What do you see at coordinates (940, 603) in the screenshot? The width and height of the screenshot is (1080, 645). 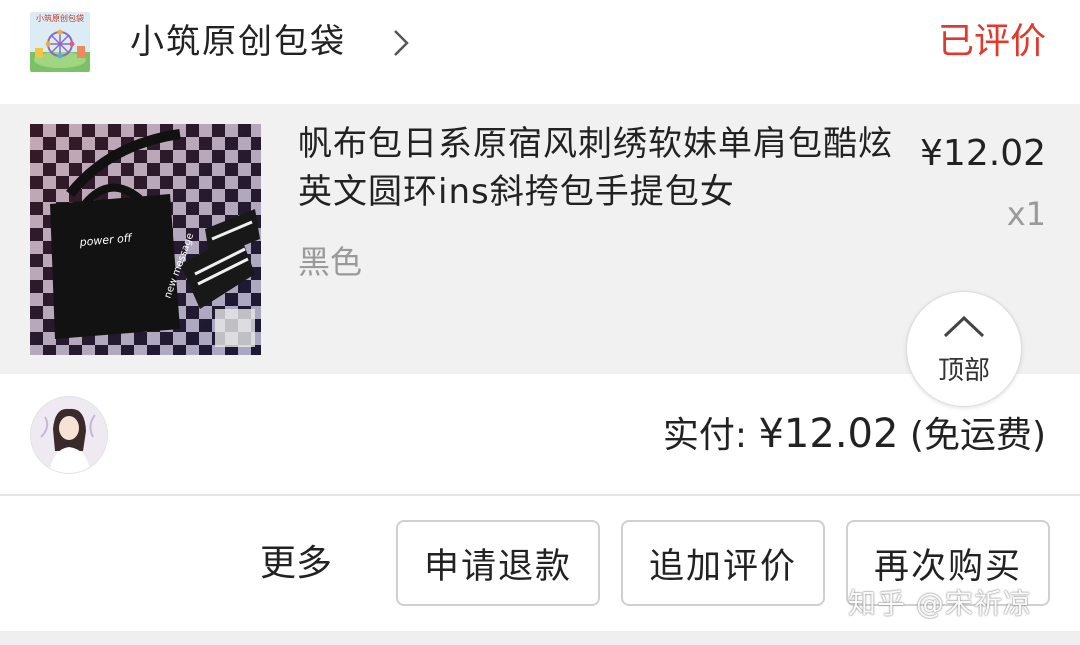 I see `watermark: 知乎 @宋祈凉` at bounding box center [940, 603].